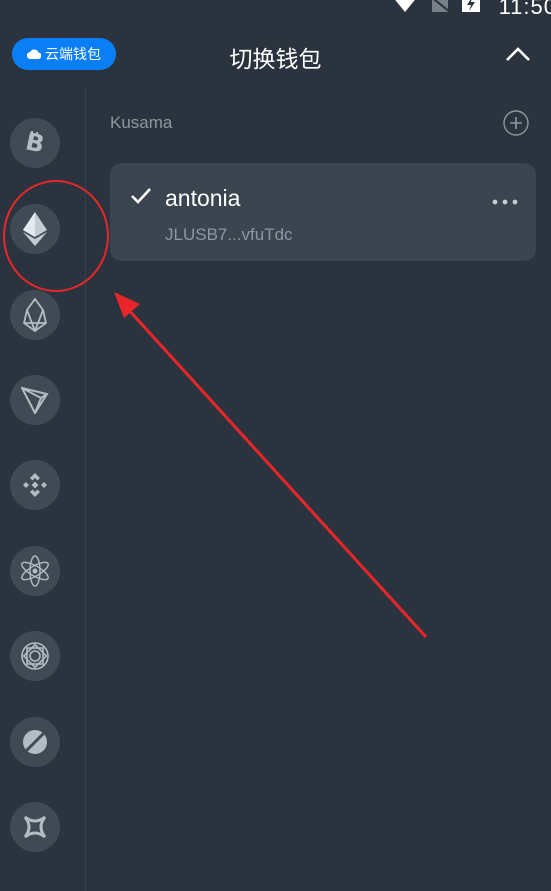  I want to click on bitcoin-icon: B, so click(35, 143).